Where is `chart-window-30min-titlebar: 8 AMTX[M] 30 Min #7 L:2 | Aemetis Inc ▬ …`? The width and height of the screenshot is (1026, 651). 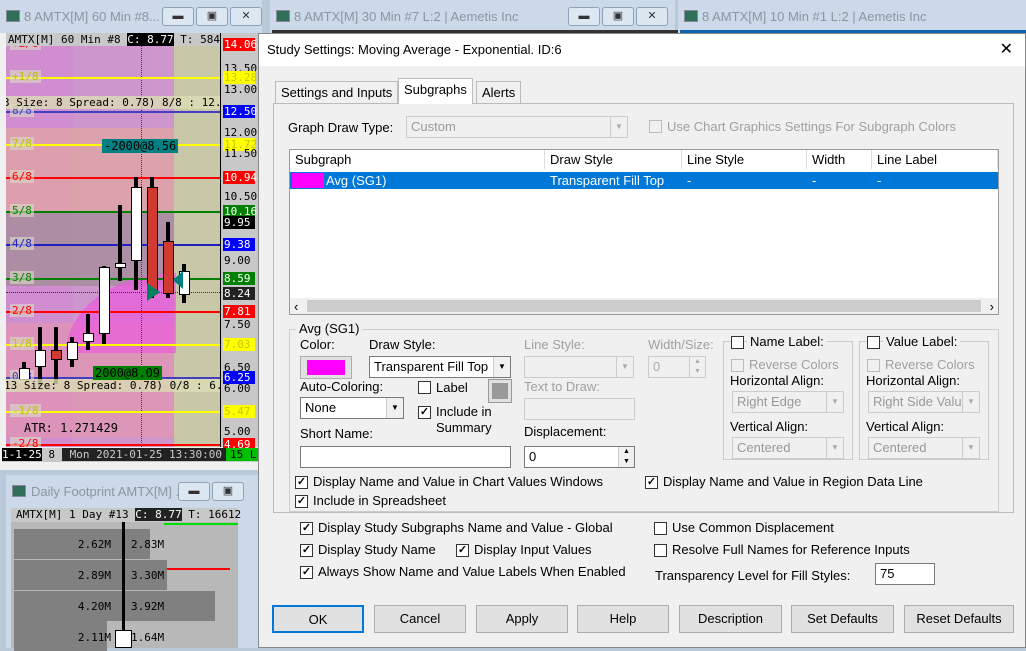 chart-window-30min-titlebar: 8 AMTX[M] 30 Min #7 L:2 | Aemetis Inc ▬ … is located at coordinates (472, 16).